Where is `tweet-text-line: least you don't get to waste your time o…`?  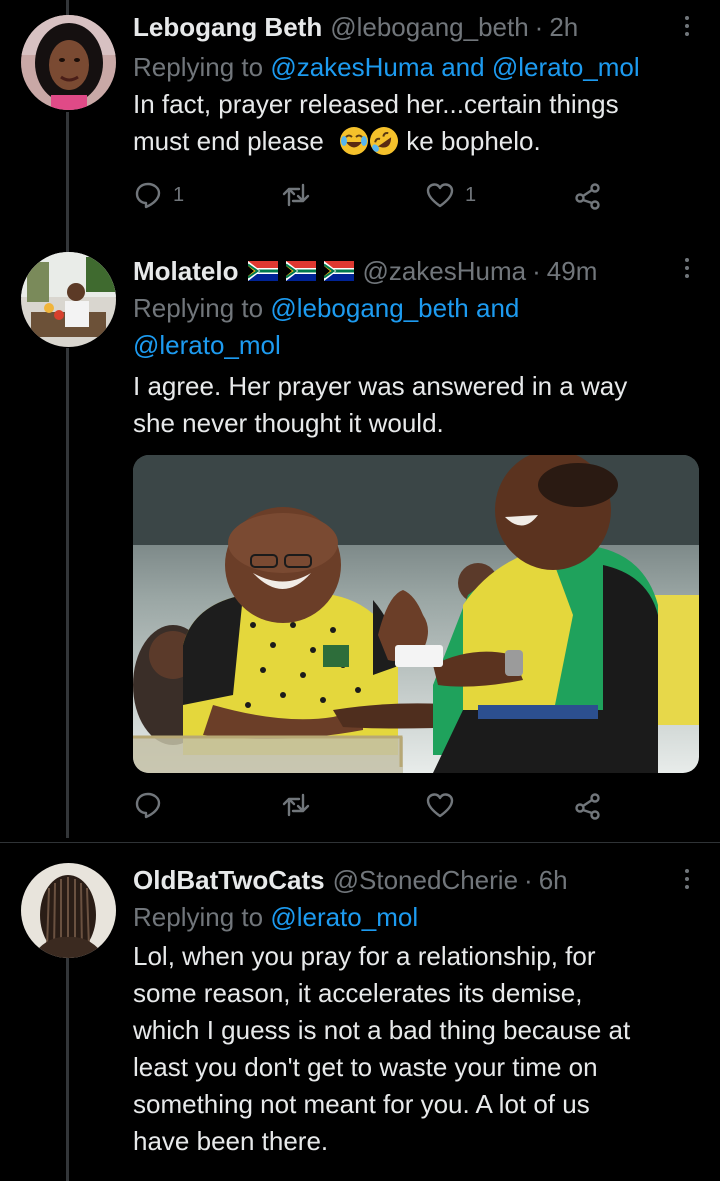
tweet-text-line: least you don't get to waste your time o… is located at coordinates (365, 1067).